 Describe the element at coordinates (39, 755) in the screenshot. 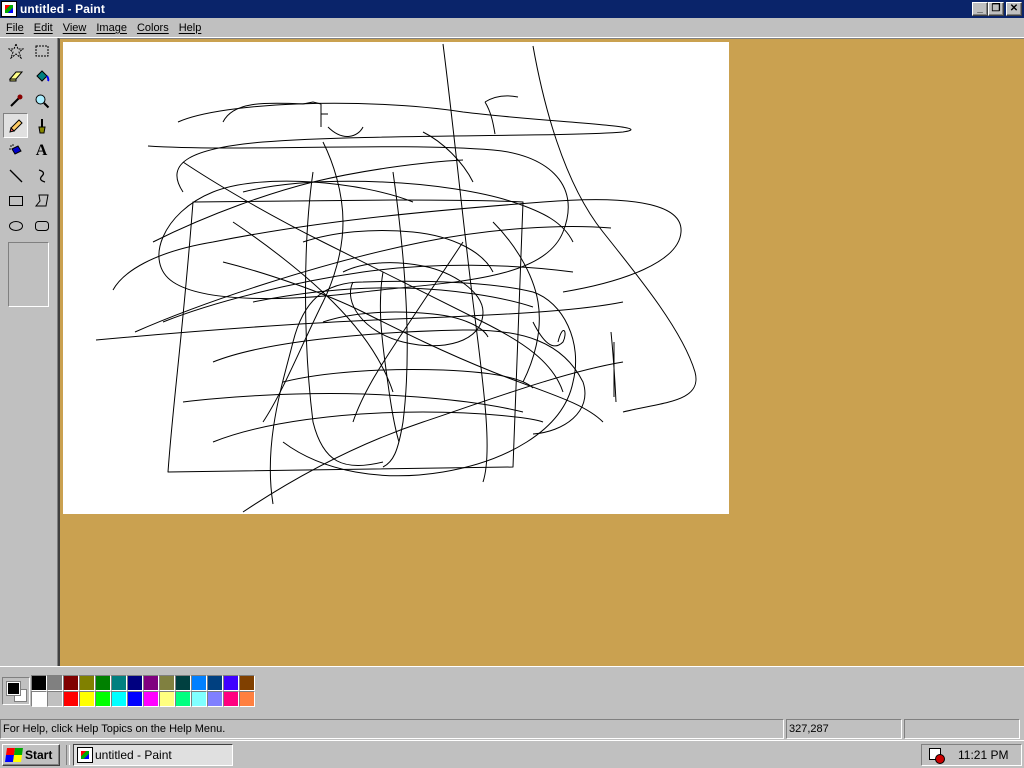

I see `start-label: Start` at that location.